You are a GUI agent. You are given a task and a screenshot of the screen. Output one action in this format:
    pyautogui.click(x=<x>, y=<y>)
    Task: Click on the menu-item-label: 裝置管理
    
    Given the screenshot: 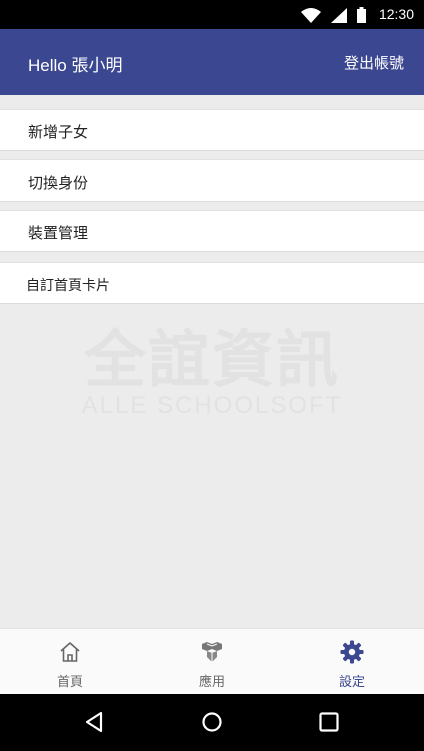 What is the action you would take?
    pyautogui.click(x=58, y=233)
    